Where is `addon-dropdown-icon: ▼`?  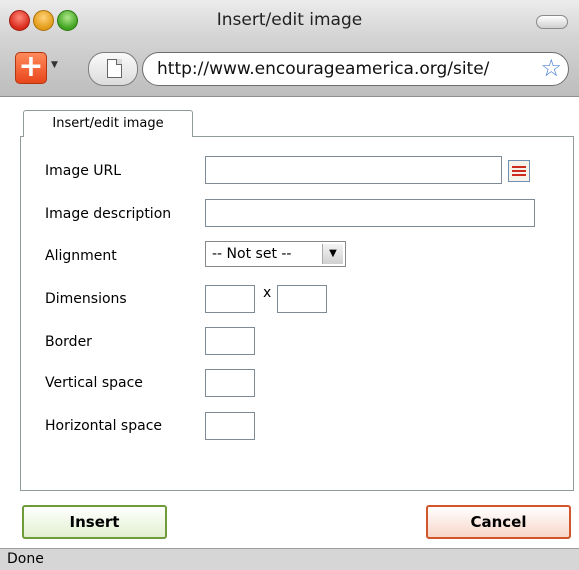 addon-dropdown-icon: ▼ is located at coordinates (54, 65).